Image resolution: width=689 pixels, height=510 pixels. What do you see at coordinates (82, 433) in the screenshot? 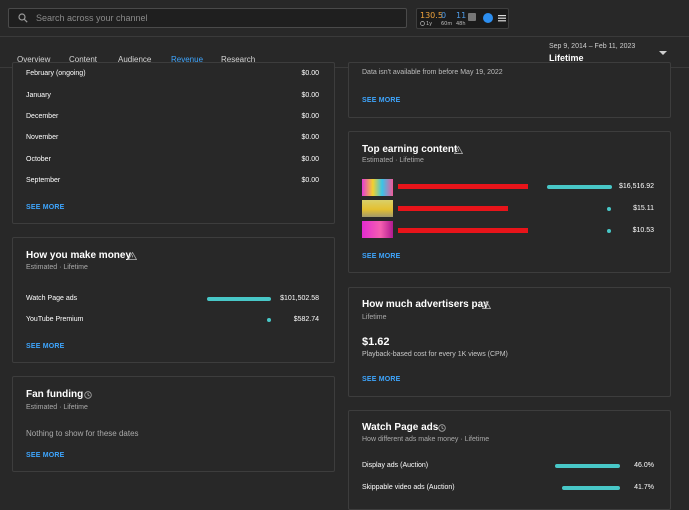
I see `empty-state: Nothing to show for these dates` at bounding box center [82, 433].